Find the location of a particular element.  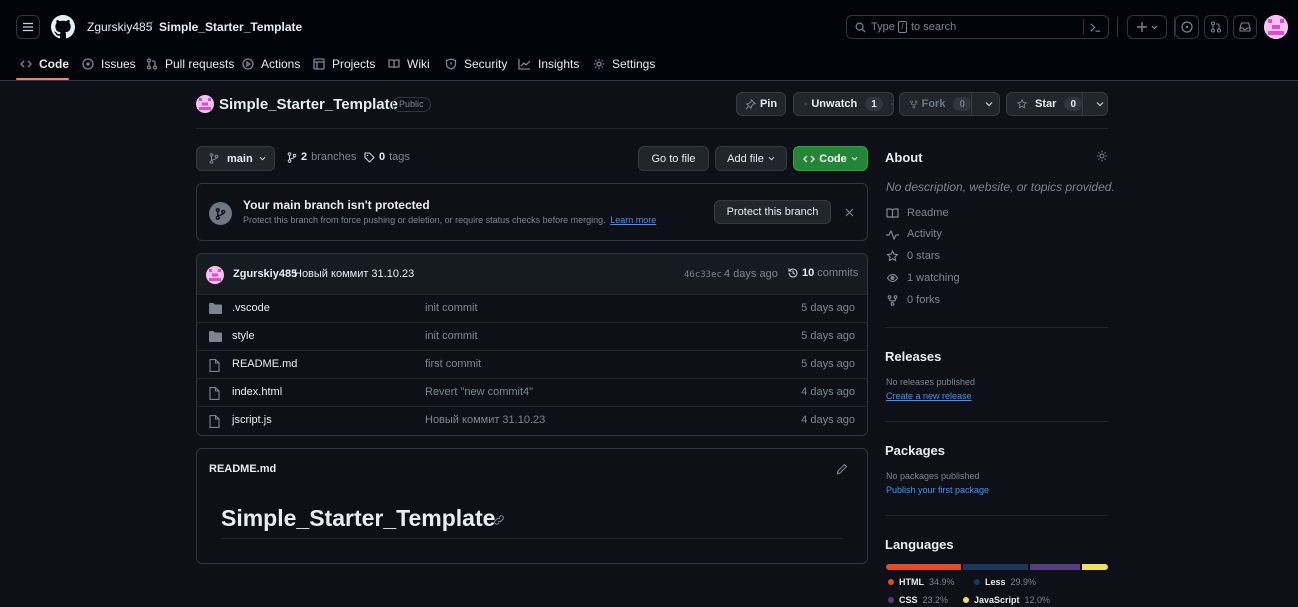

file-name: jscript.js is located at coordinates (252, 420).